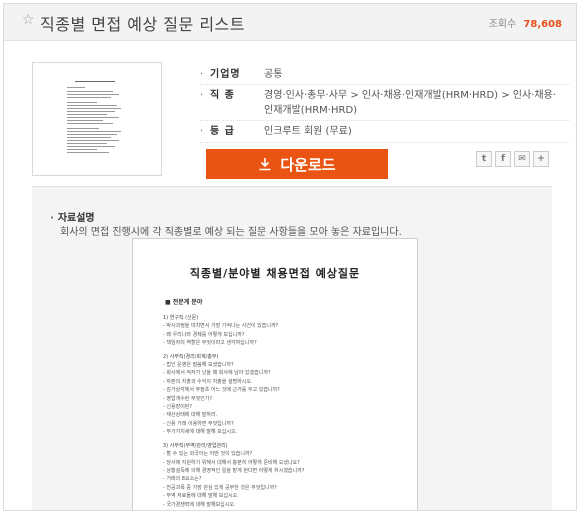 This screenshot has height=512, width=580. I want to click on view-count: 조회수 78,608, so click(525, 22).